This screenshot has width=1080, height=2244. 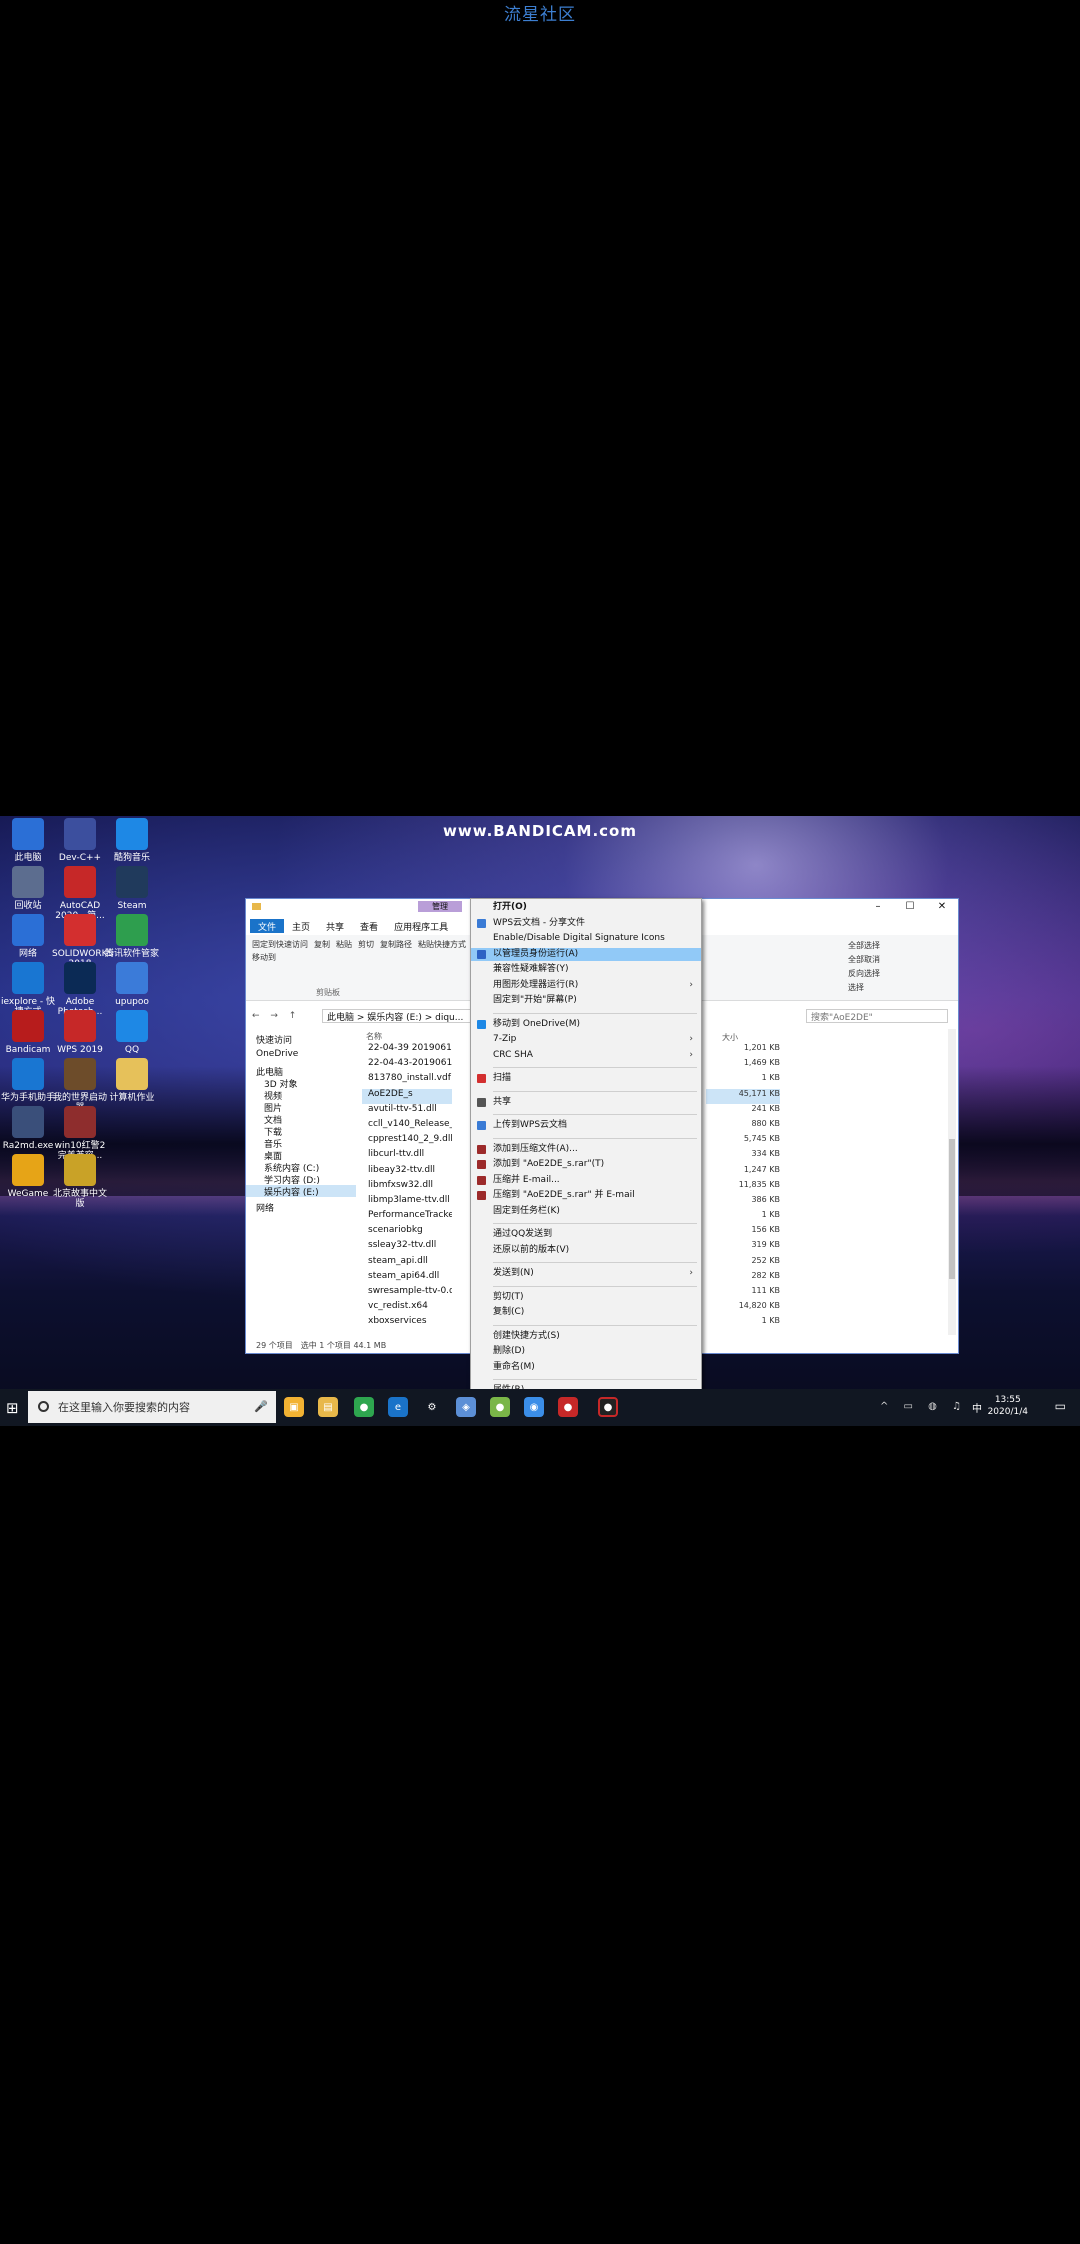 What do you see at coordinates (344, 944) in the screenshot?
I see `ribbon-button: 粘贴` at bounding box center [344, 944].